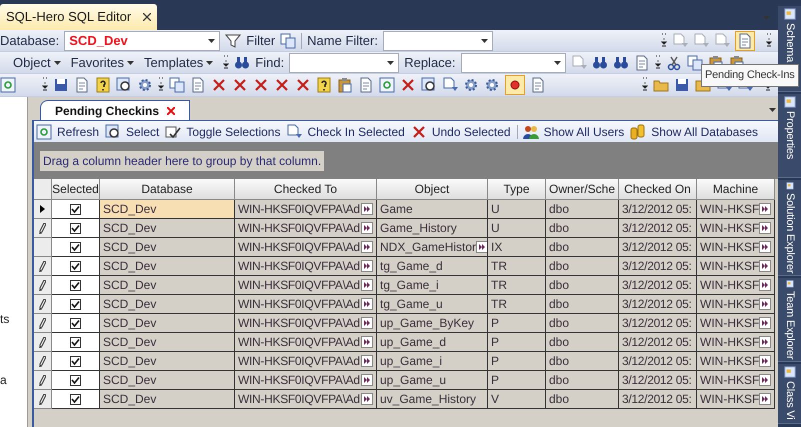  Describe the element at coordinates (269, 63) in the screenshot. I see `find-label: Find:` at that location.